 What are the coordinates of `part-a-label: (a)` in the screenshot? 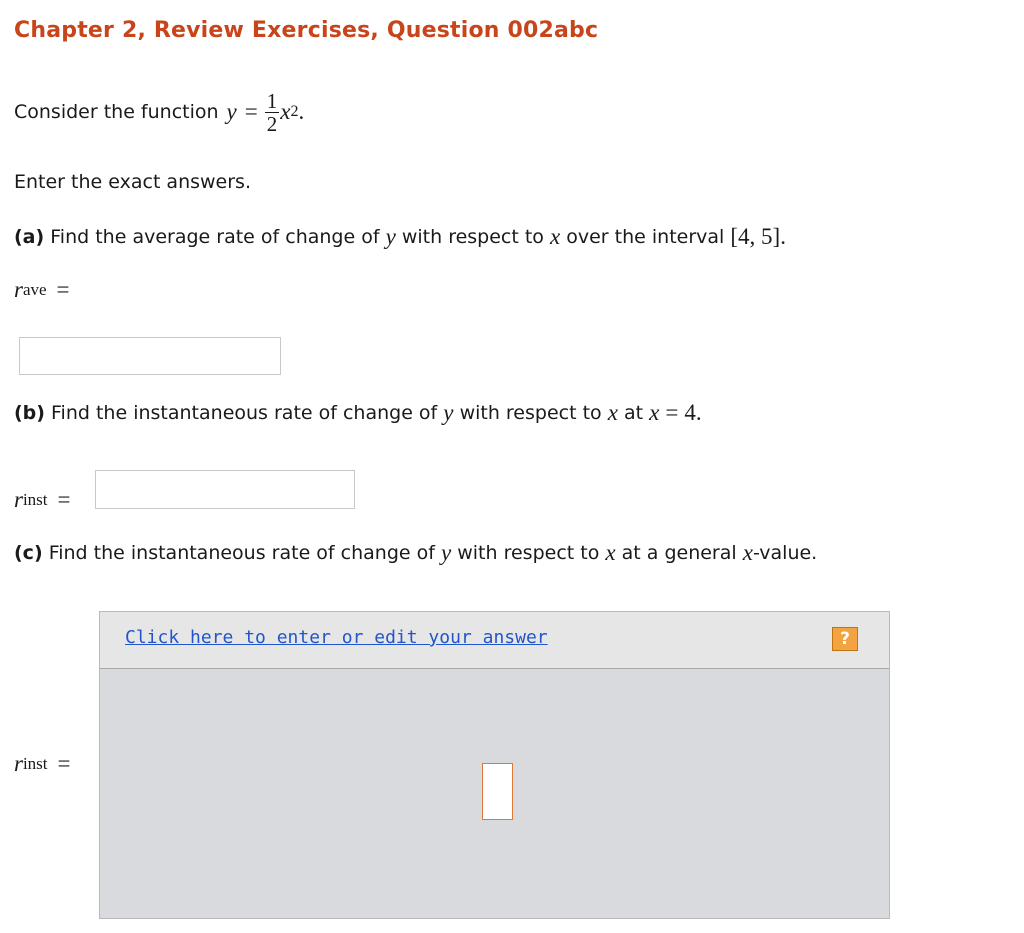 It's located at (29, 237).